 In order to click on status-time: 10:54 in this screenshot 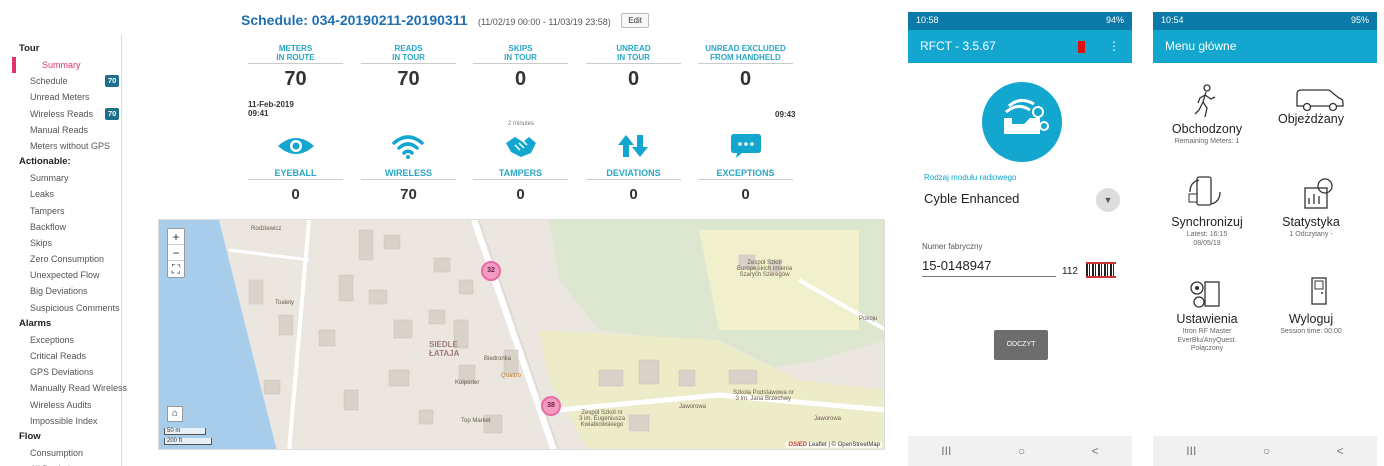, I will do `click(1172, 20)`.